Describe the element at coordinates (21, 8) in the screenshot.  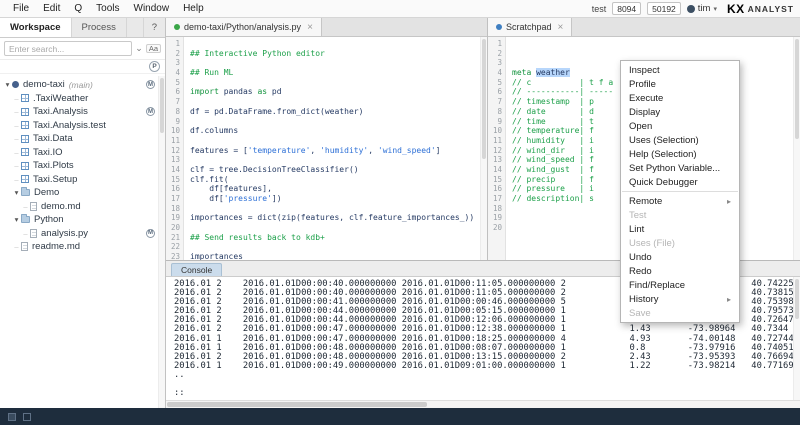
I see `menu-file: File` at that location.